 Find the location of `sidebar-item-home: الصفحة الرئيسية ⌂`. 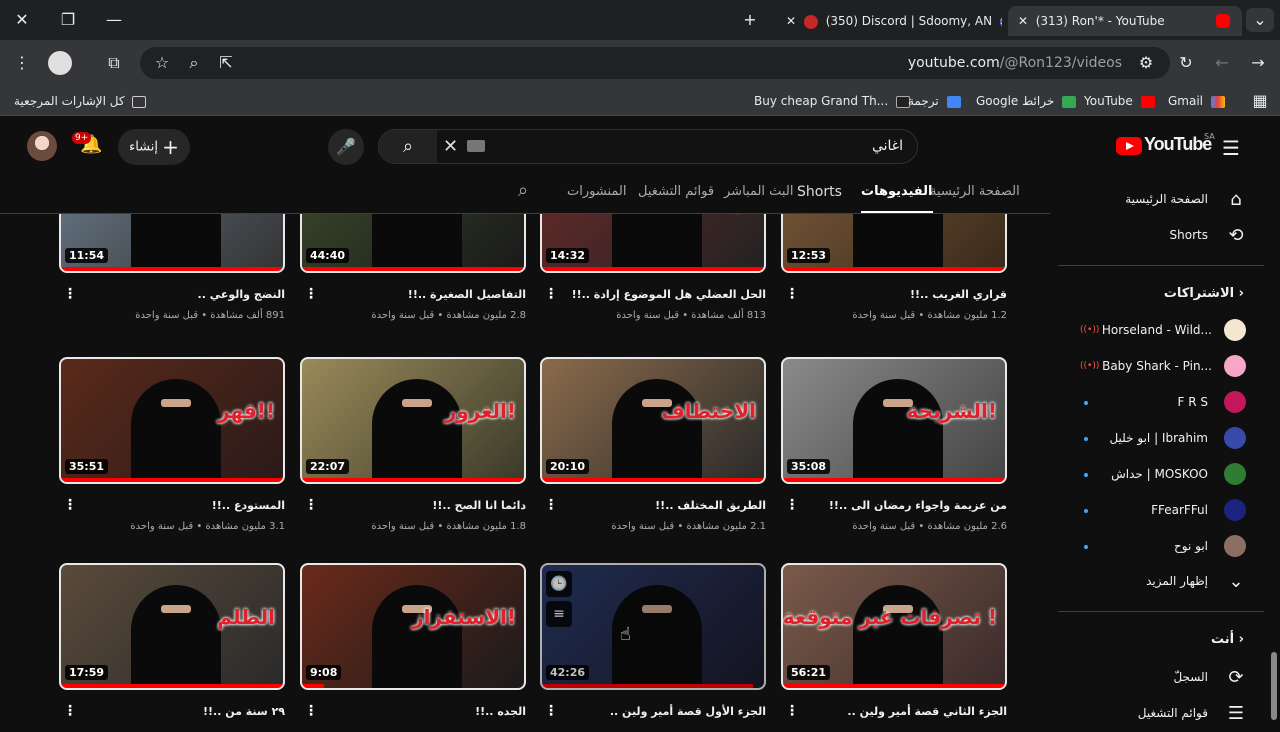

sidebar-item-home: الصفحة الرئيسية ⌂ is located at coordinates (1158, 200).